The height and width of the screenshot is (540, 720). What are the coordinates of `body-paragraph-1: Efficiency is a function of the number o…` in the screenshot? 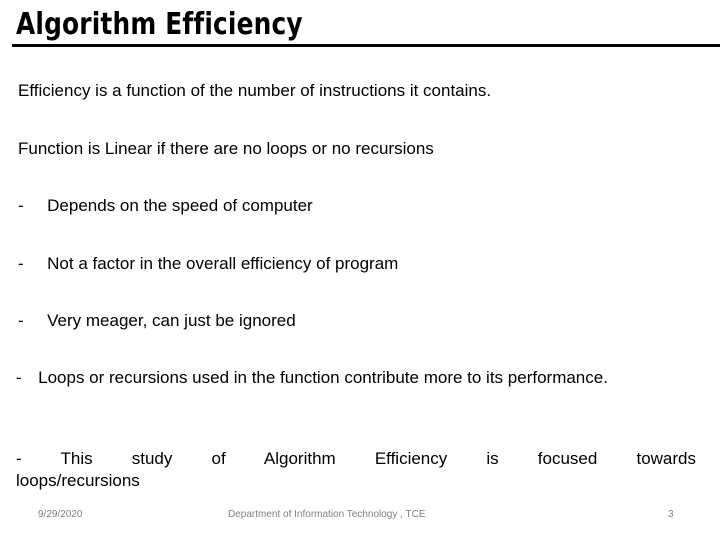 It's located at (255, 90).